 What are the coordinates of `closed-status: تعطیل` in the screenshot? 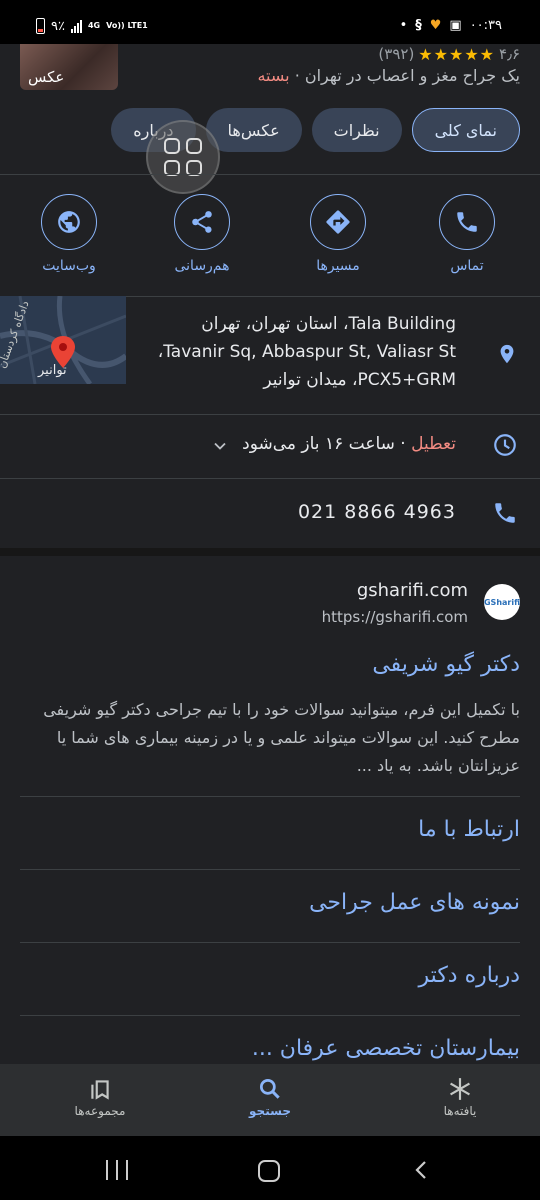 It's located at (433, 444).